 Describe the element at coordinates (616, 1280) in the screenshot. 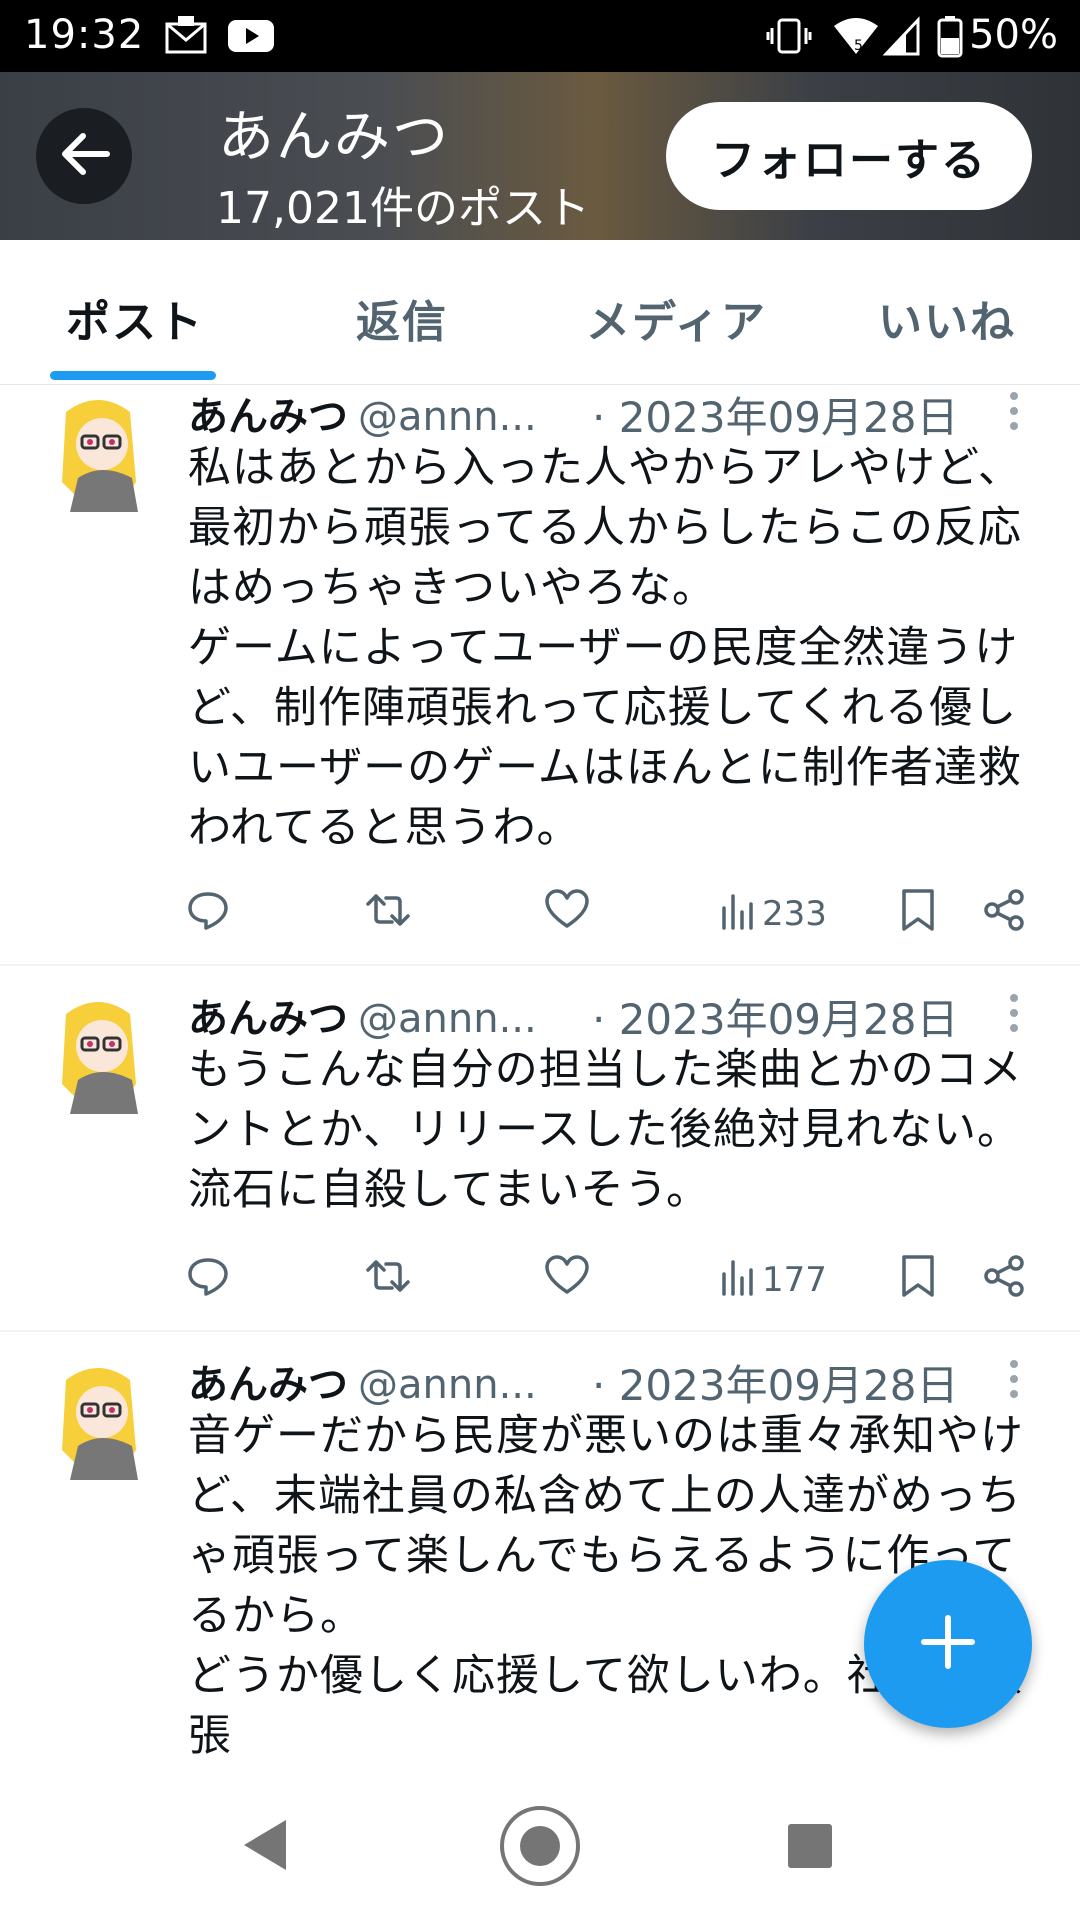

I see `post-actions: 177` at that location.